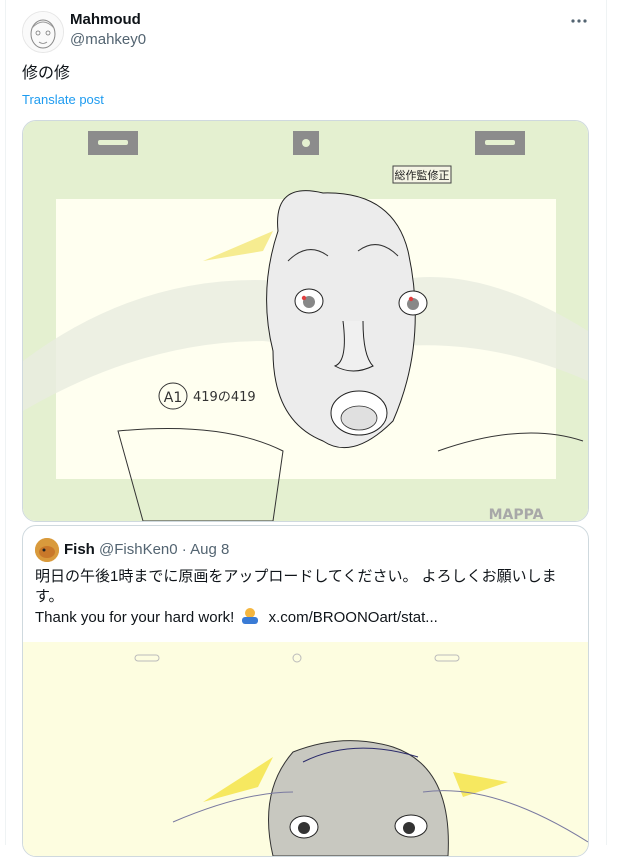 This screenshot has width=617, height=857. I want to click on author-name: Mahmoud, so click(105, 19).